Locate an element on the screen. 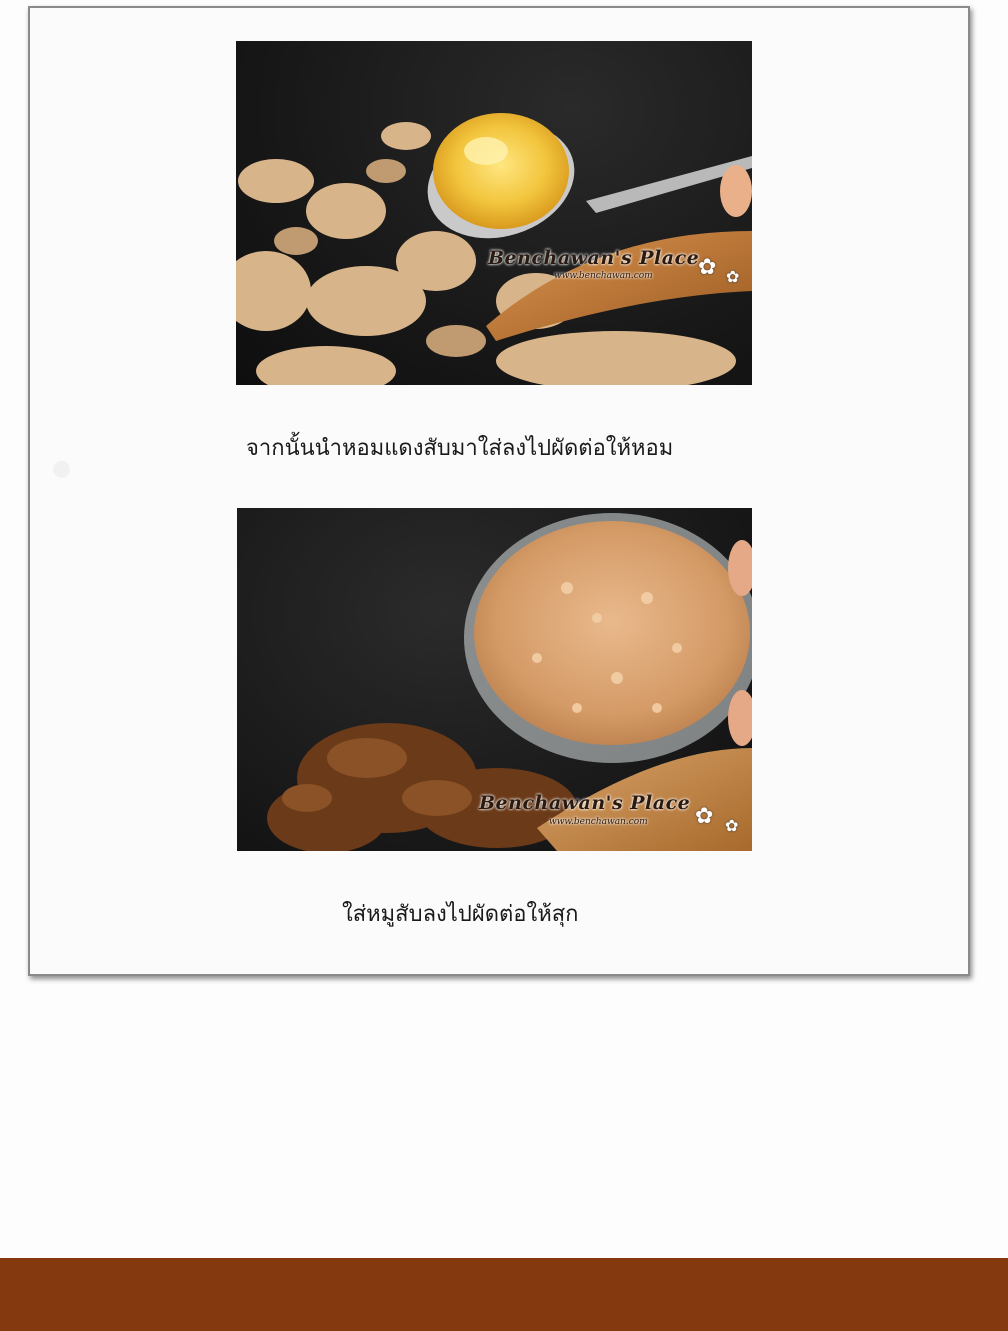 The image size is (1008, 1331). step-caption: จากนั้นนำหอมแดงสับมาใส่ลงไปผัดต่อให้หอม is located at coordinates (460, 448).